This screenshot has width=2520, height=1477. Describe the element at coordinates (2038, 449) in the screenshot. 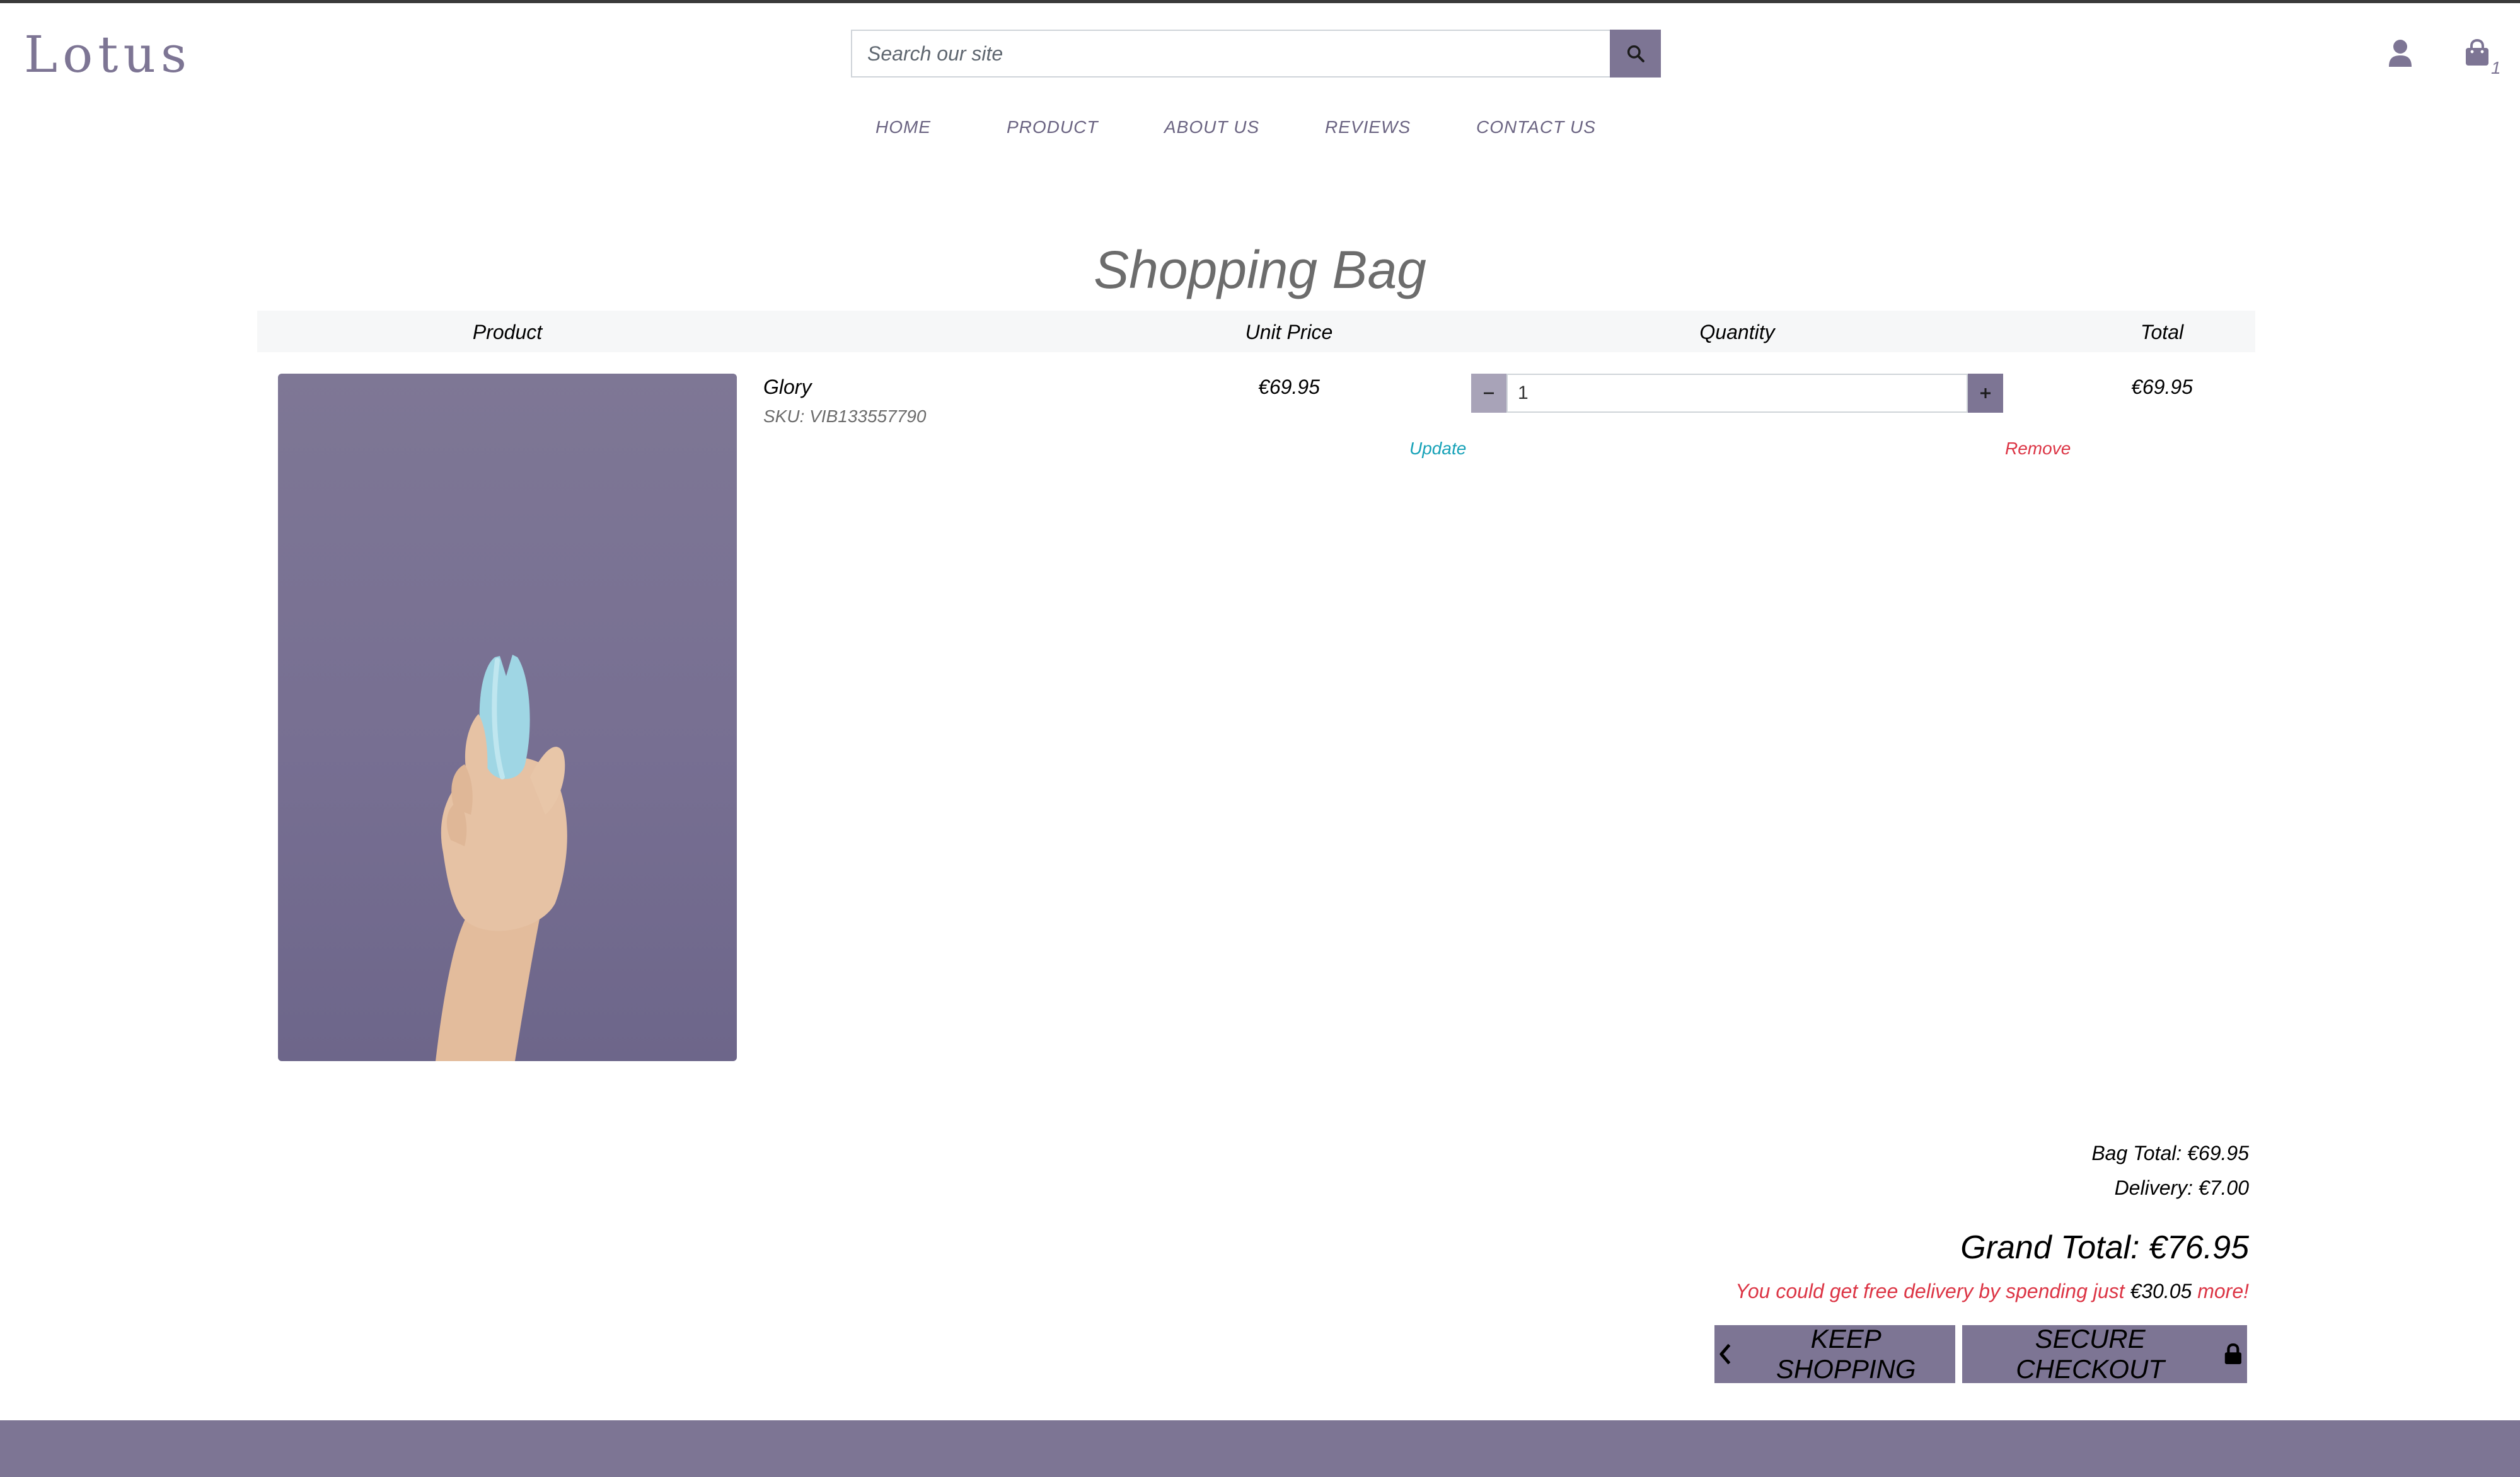

I see `remove-link: Remove` at that location.